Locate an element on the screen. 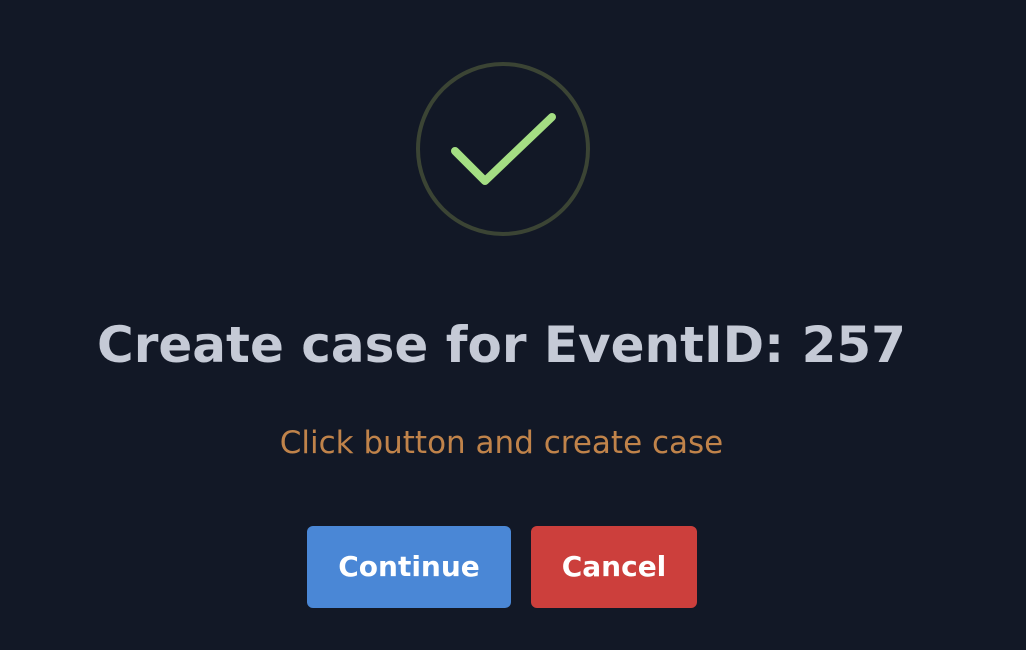  continue-button: Continue is located at coordinates (409, 567).